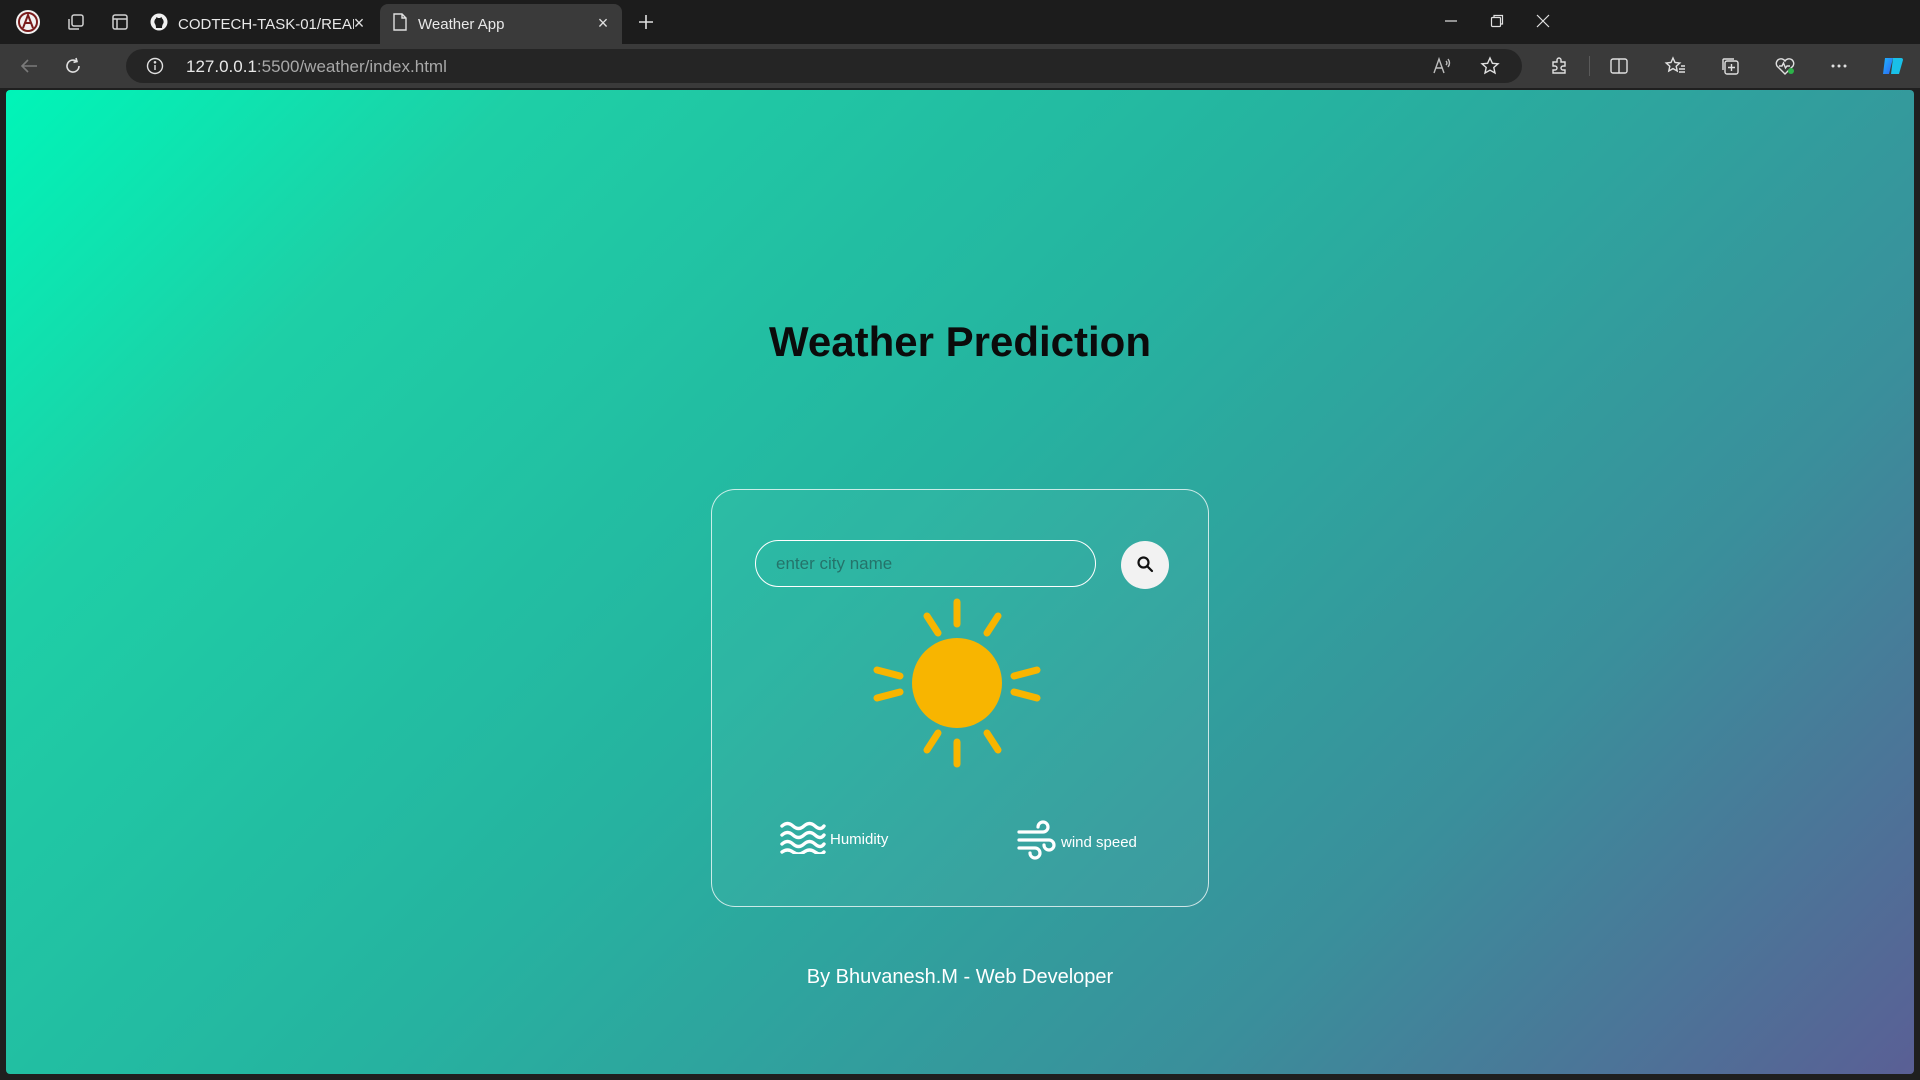 This screenshot has height=1080, width=1920. Describe the element at coordinates (803, 839) in the screenshot. I see `humidity-waves-icon` at that location.